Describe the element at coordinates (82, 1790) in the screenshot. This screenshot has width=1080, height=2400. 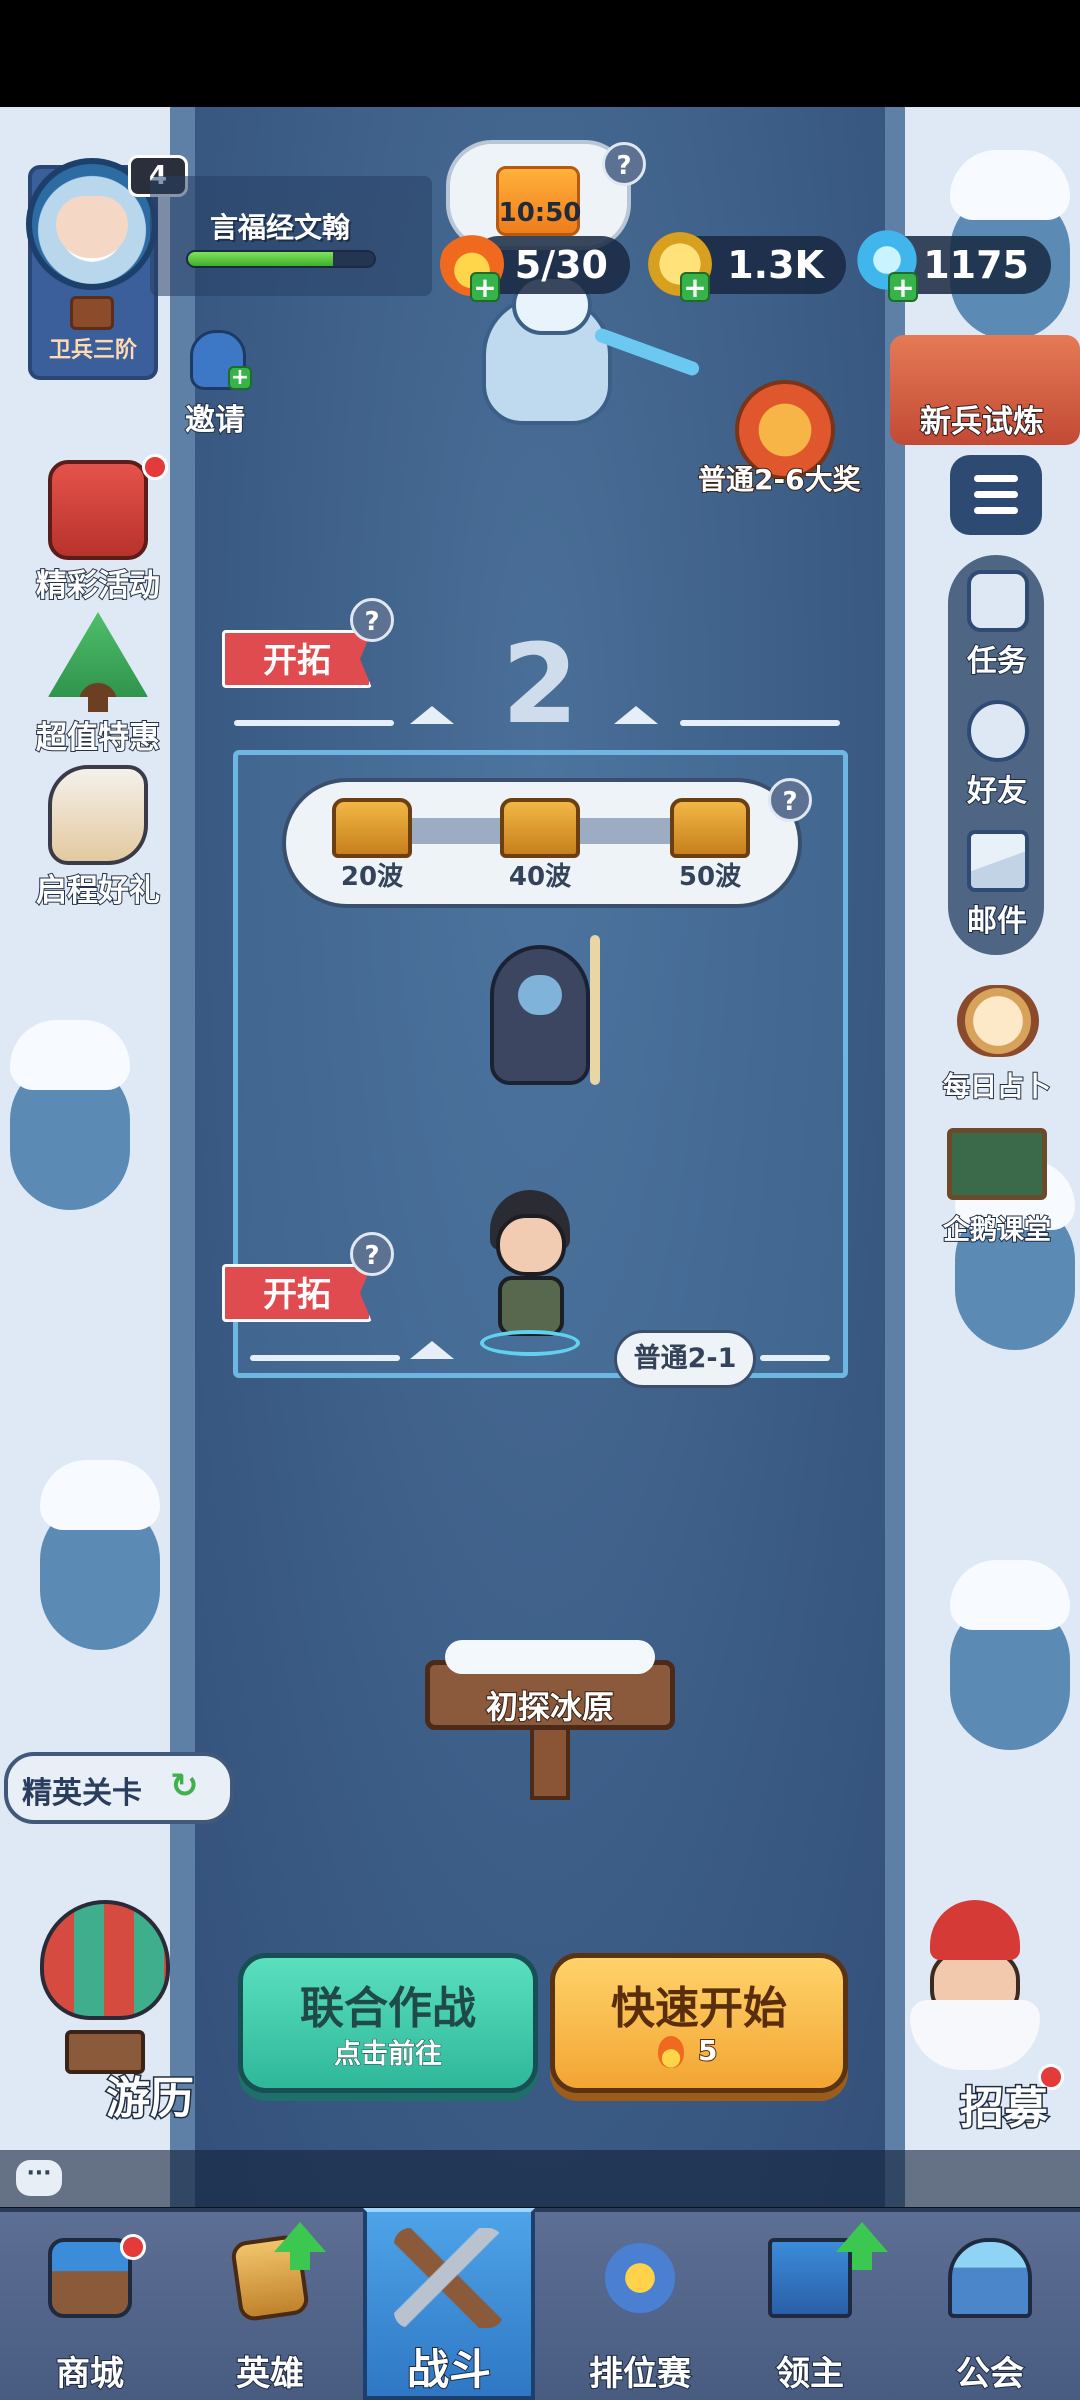
I see `elite-stage-label: 精英关卡` at that location.